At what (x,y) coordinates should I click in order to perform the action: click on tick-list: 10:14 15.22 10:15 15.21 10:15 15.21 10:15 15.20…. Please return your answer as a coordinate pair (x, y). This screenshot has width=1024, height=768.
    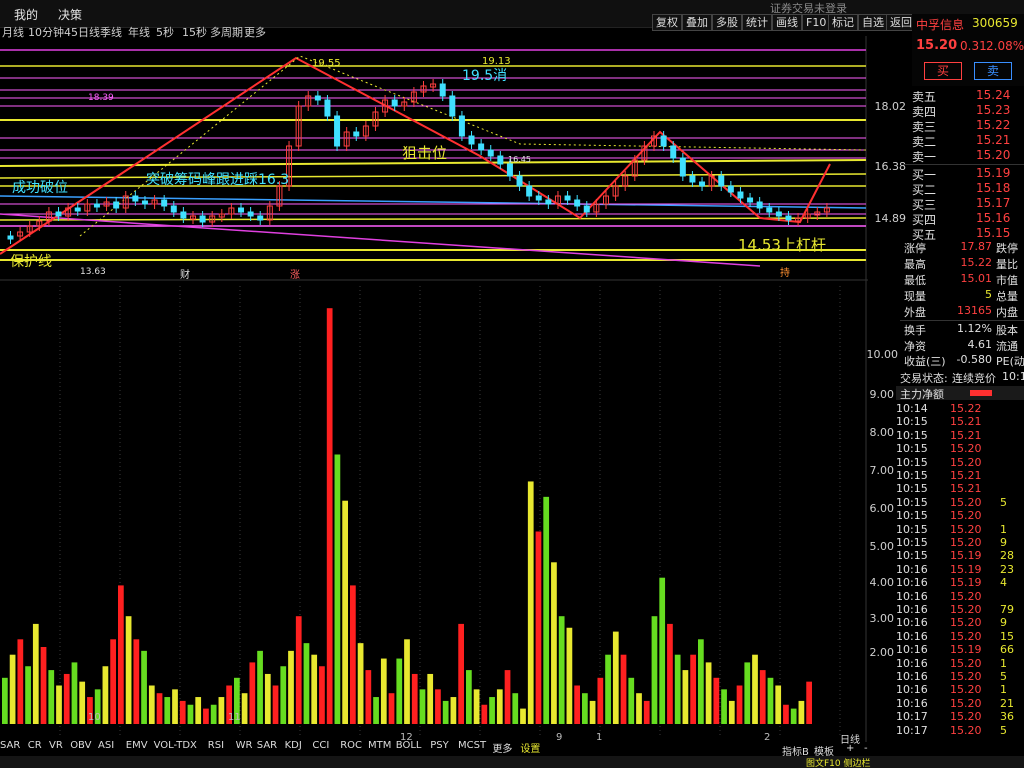
    Looking at the image, I should click on (958, 576).